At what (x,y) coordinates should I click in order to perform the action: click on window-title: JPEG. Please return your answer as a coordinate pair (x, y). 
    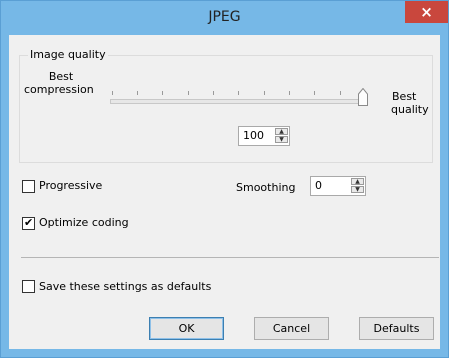
    Looking at the image, I should click on (224, 17).